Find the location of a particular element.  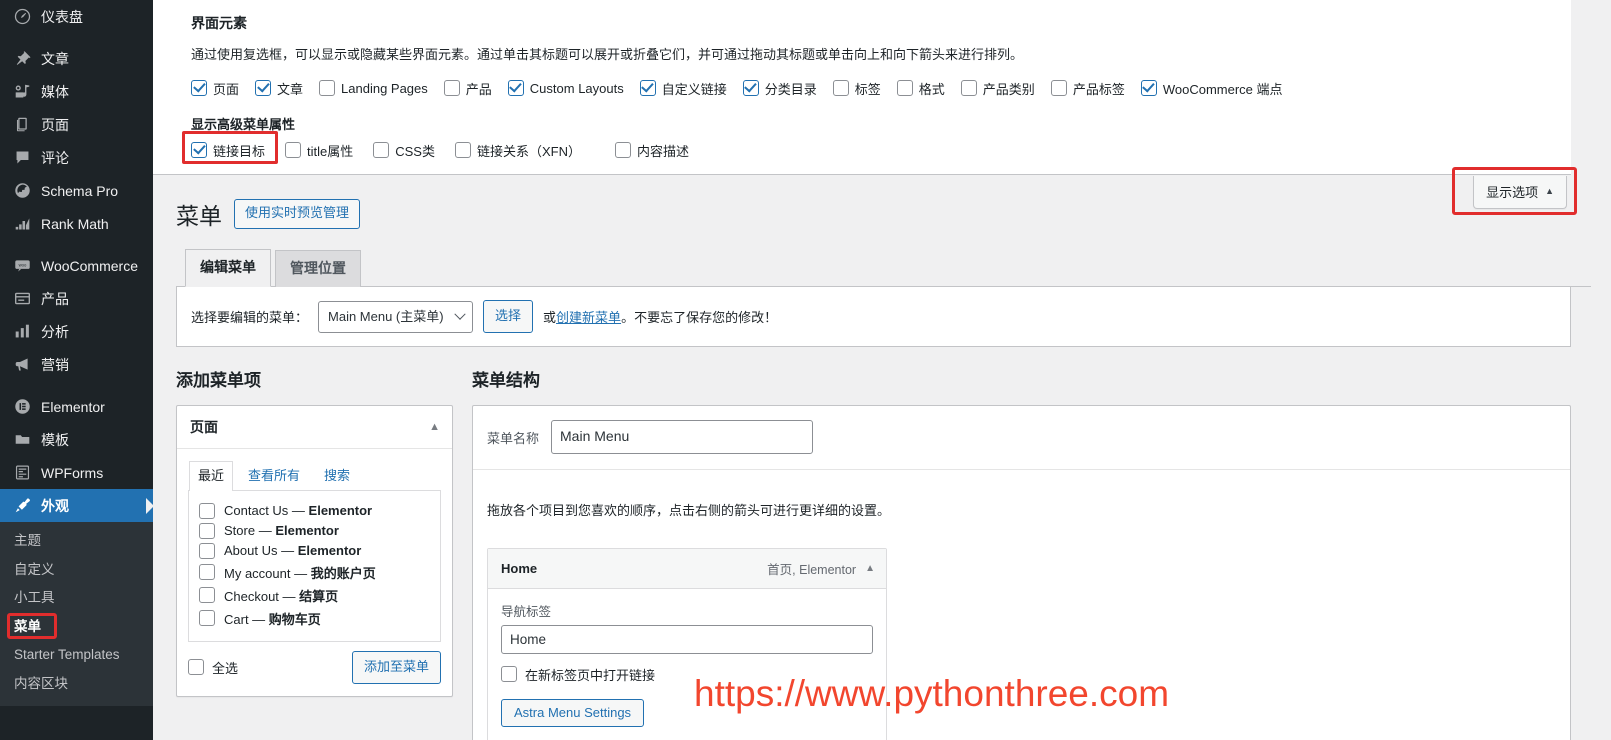

sidebar-item-pages: 页面 is located at coordinates (76, 124).